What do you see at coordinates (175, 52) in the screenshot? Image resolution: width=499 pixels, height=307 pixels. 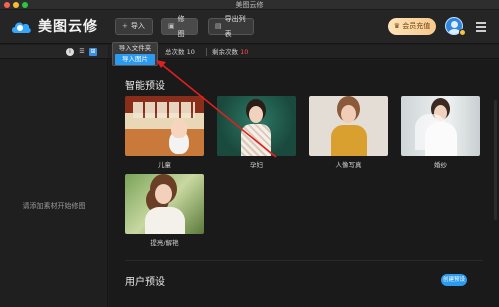 I see `total-count-label: 总次数` at bounding box center [175, 52].